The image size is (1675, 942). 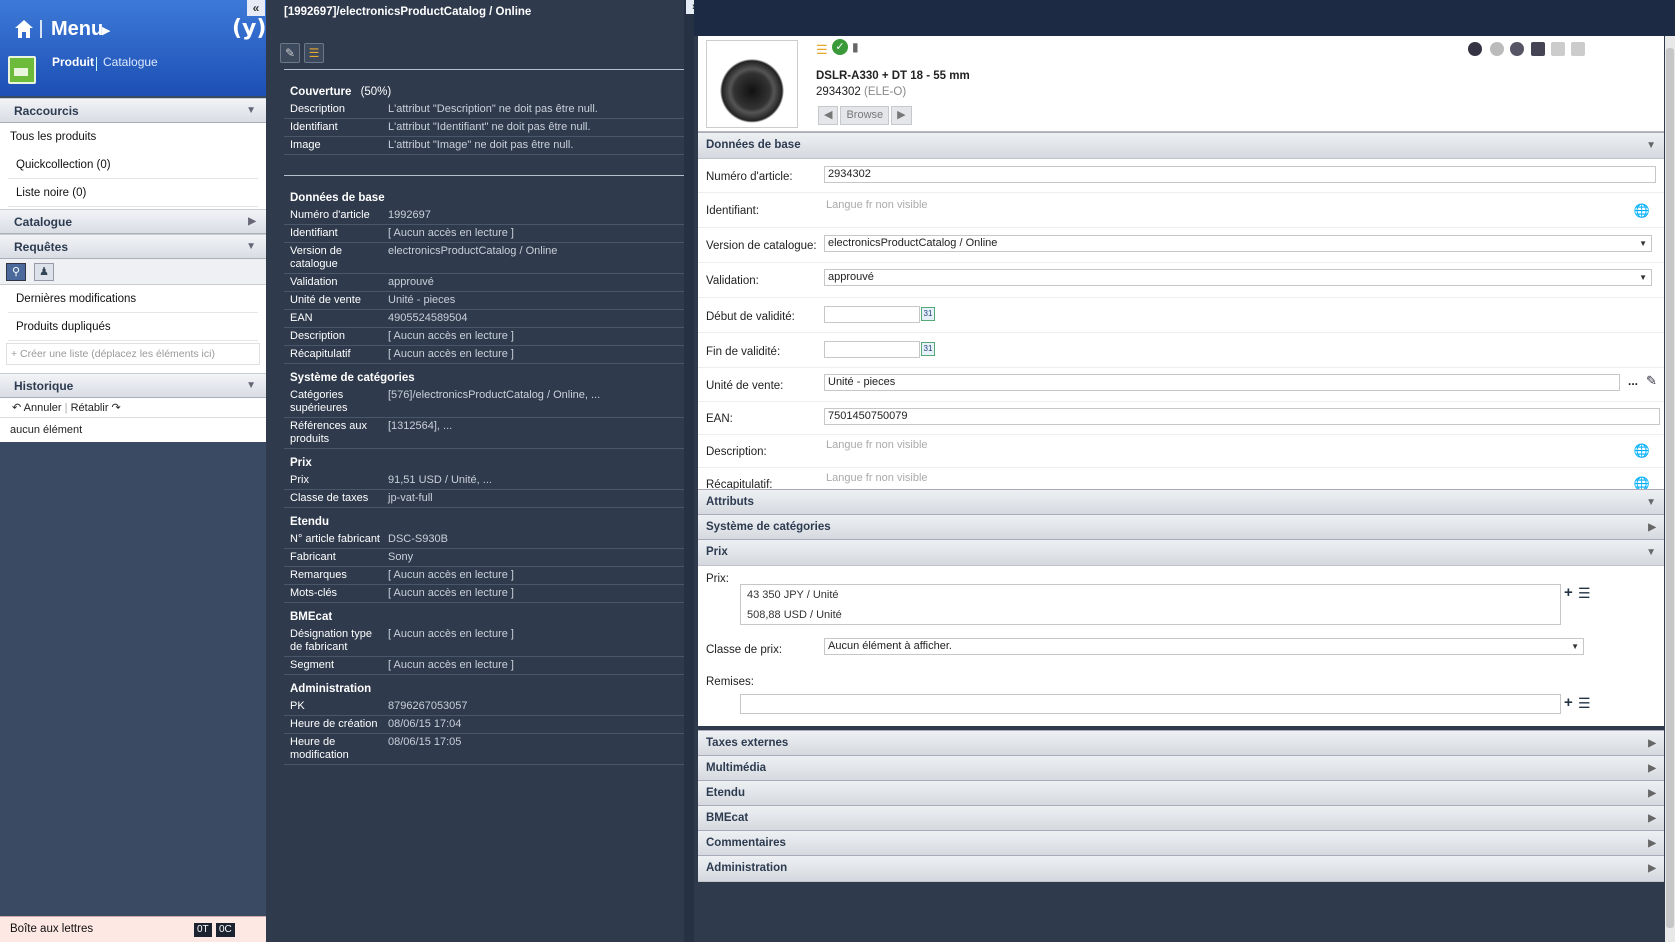 What do you see at coordinates (290, 53) in the screenshot?
I see `edit-icon: ✎` at bounding box center [290, 53].